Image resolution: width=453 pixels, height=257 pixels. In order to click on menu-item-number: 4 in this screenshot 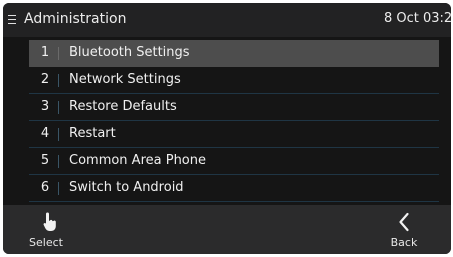, I will do `click(45, 133)`.